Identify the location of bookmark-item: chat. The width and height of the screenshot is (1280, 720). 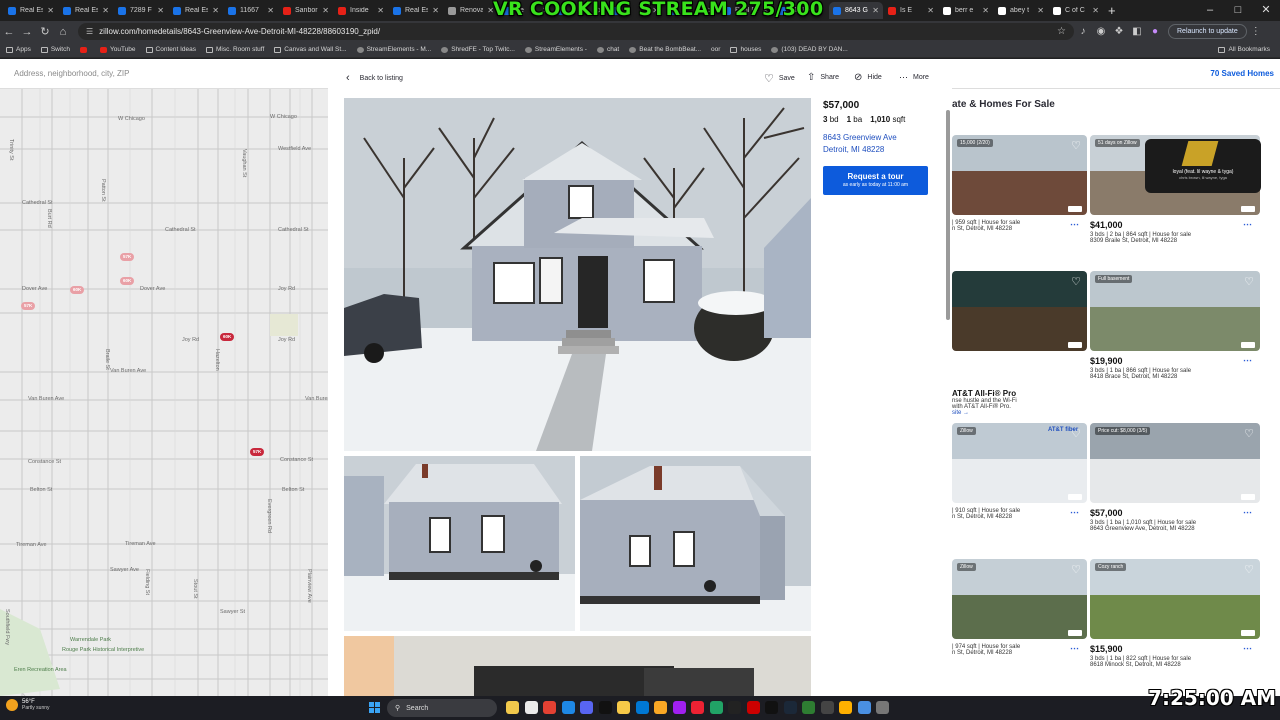
(607, 49).